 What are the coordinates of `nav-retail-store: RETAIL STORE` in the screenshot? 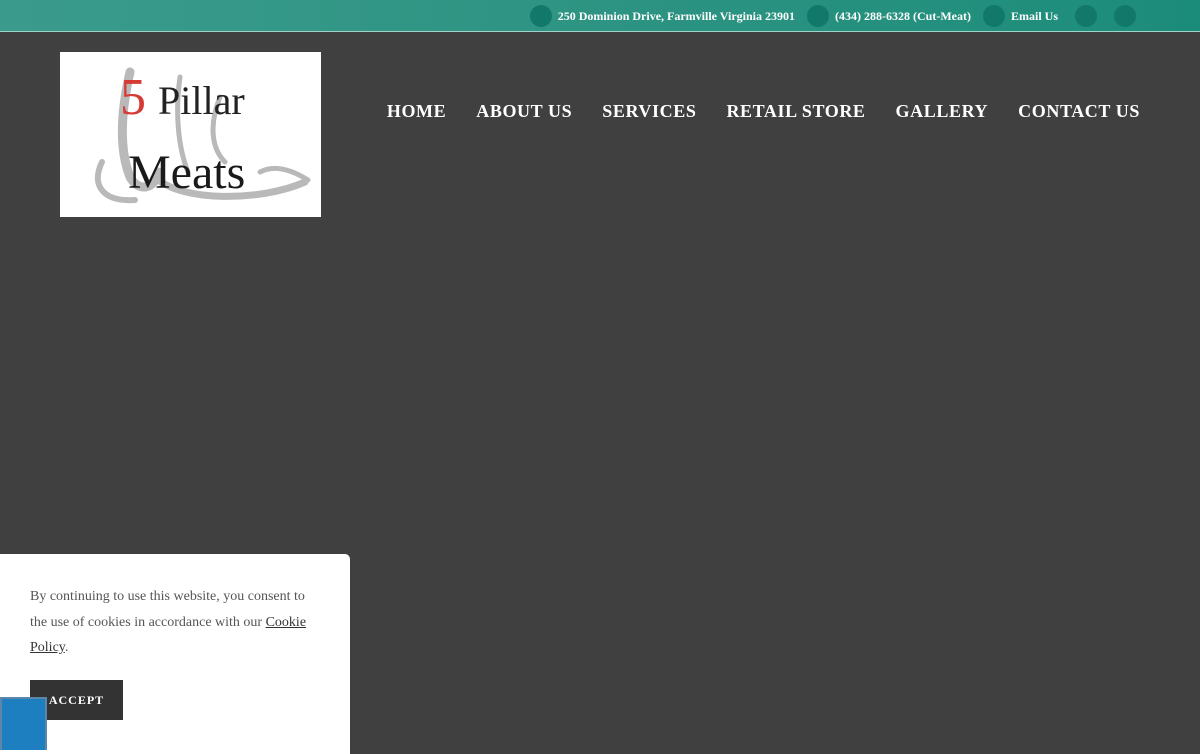 It's located at (795, 111).